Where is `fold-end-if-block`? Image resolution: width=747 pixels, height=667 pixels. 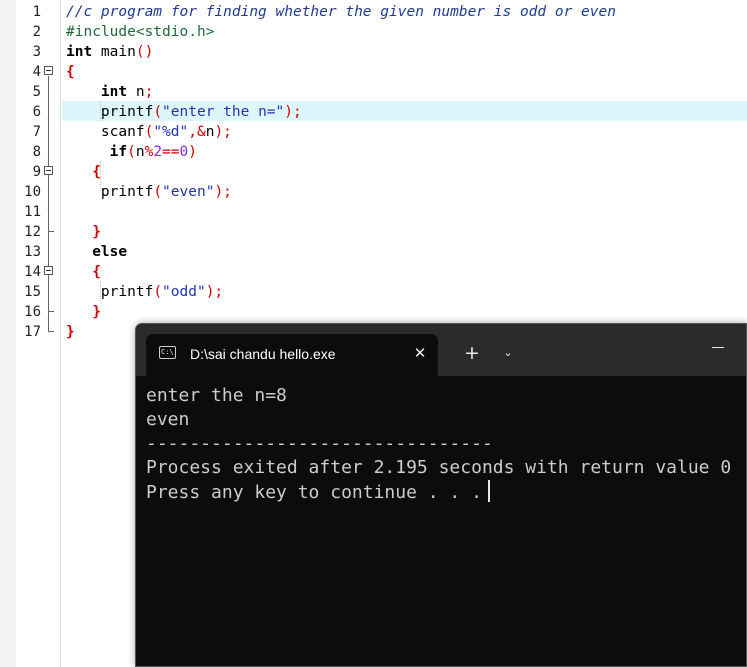 fold-end-if-block is located at coordinates (51, 231).